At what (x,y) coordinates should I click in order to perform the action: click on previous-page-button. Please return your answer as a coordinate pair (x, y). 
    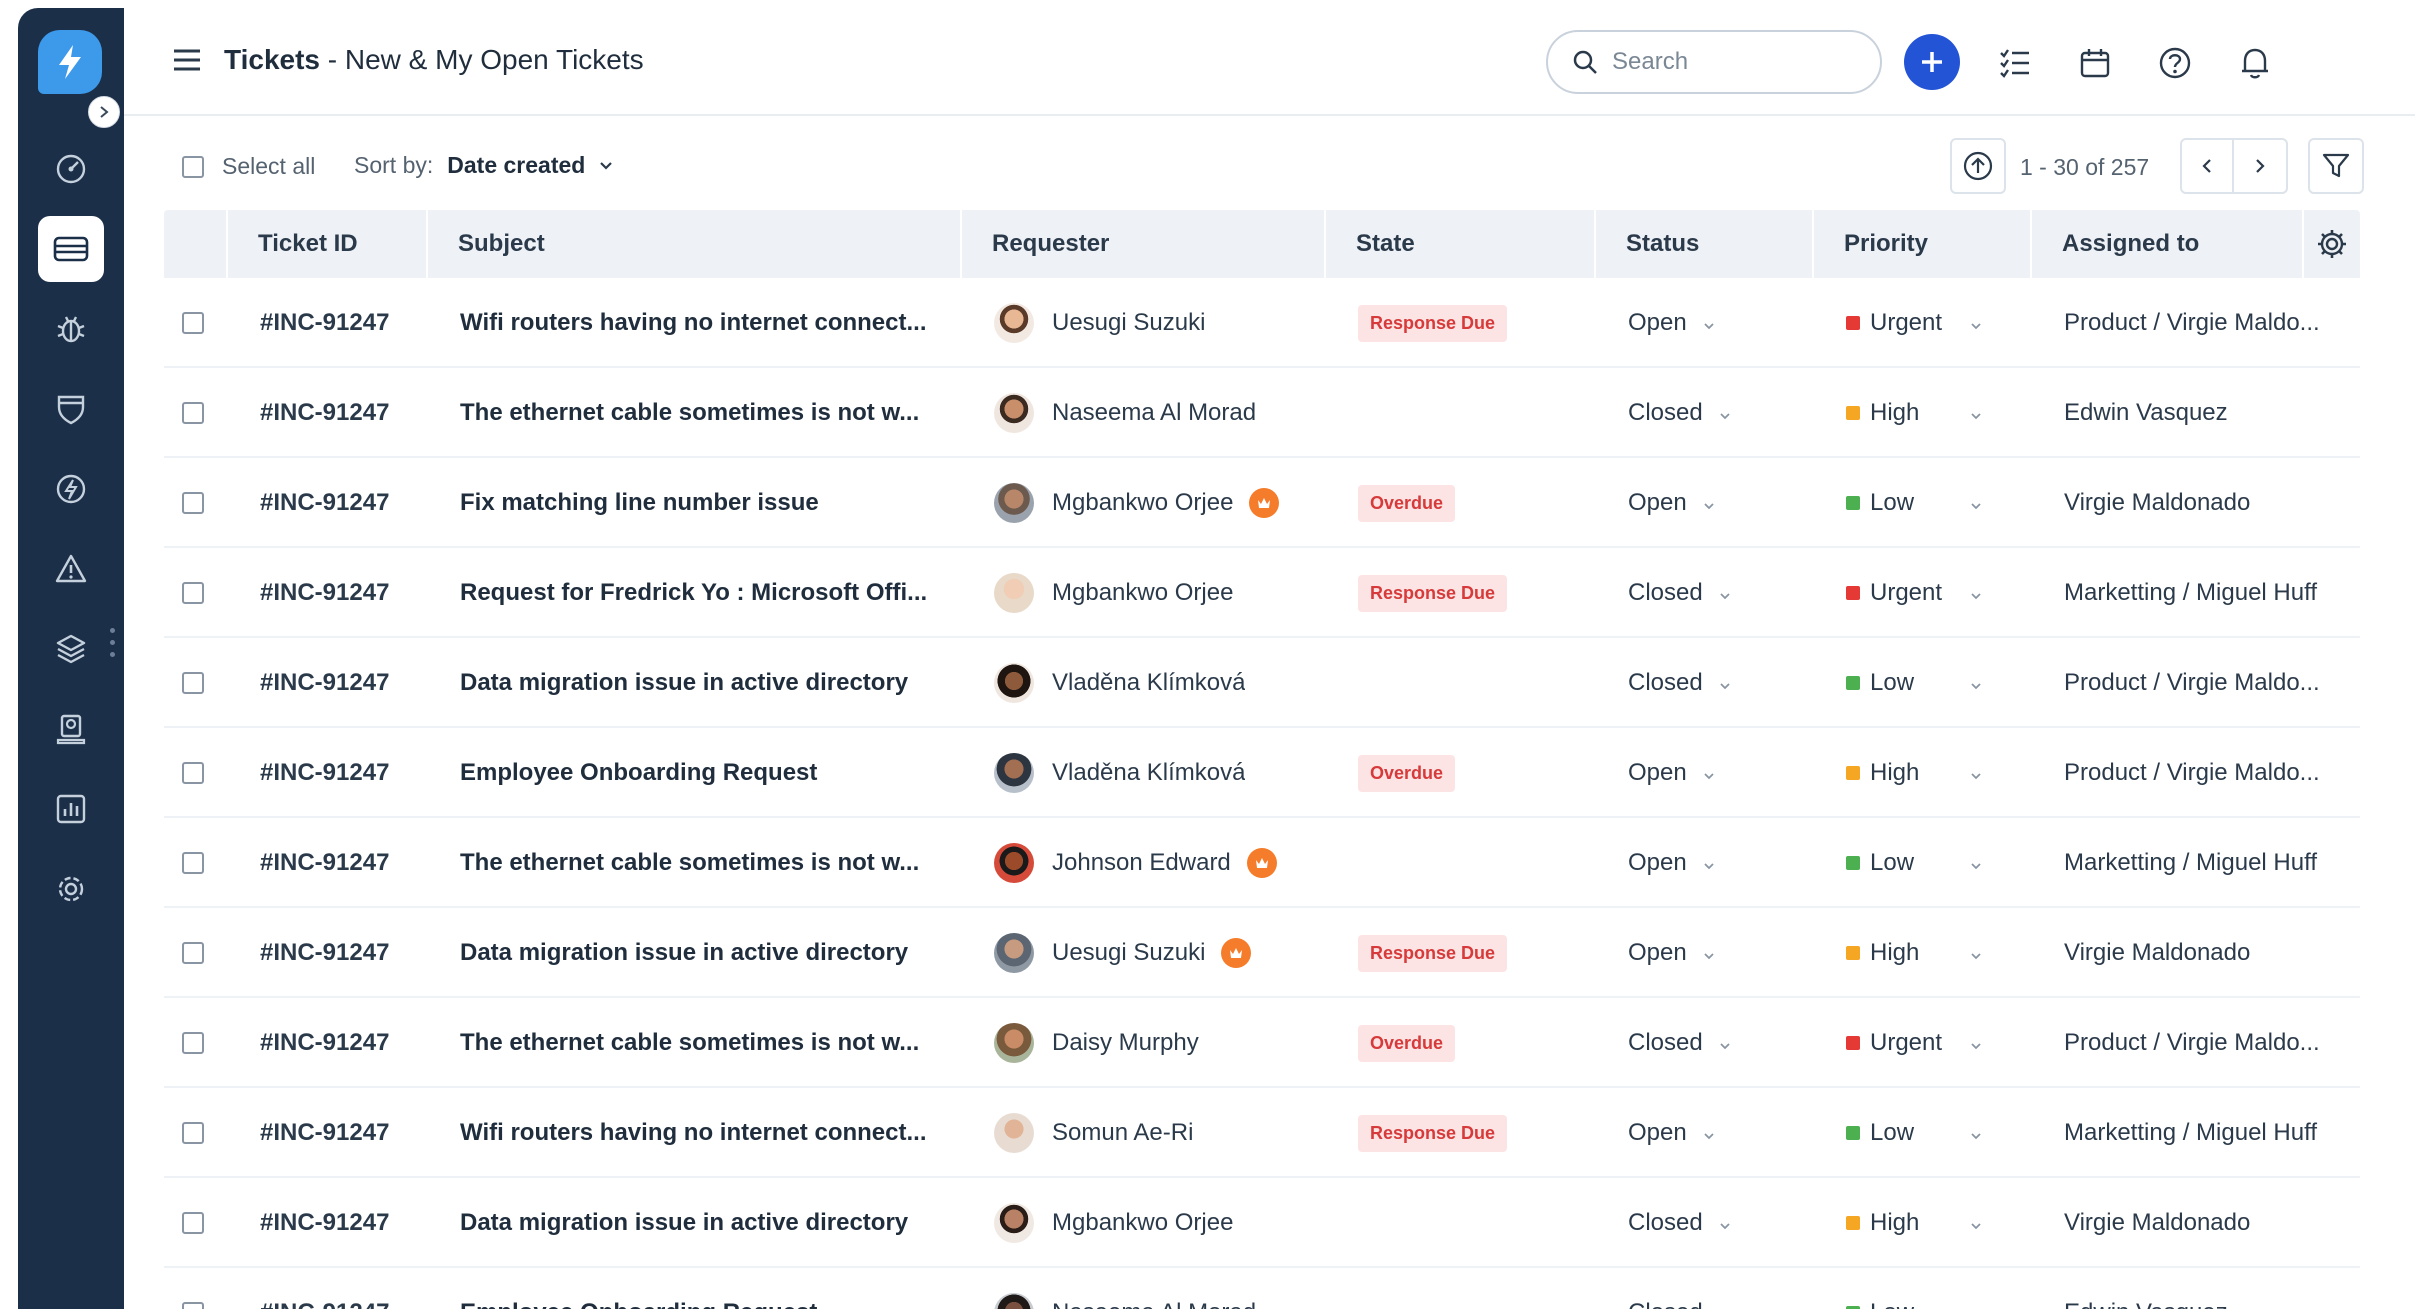
    Looking at the image, I should click on (2208, 166).